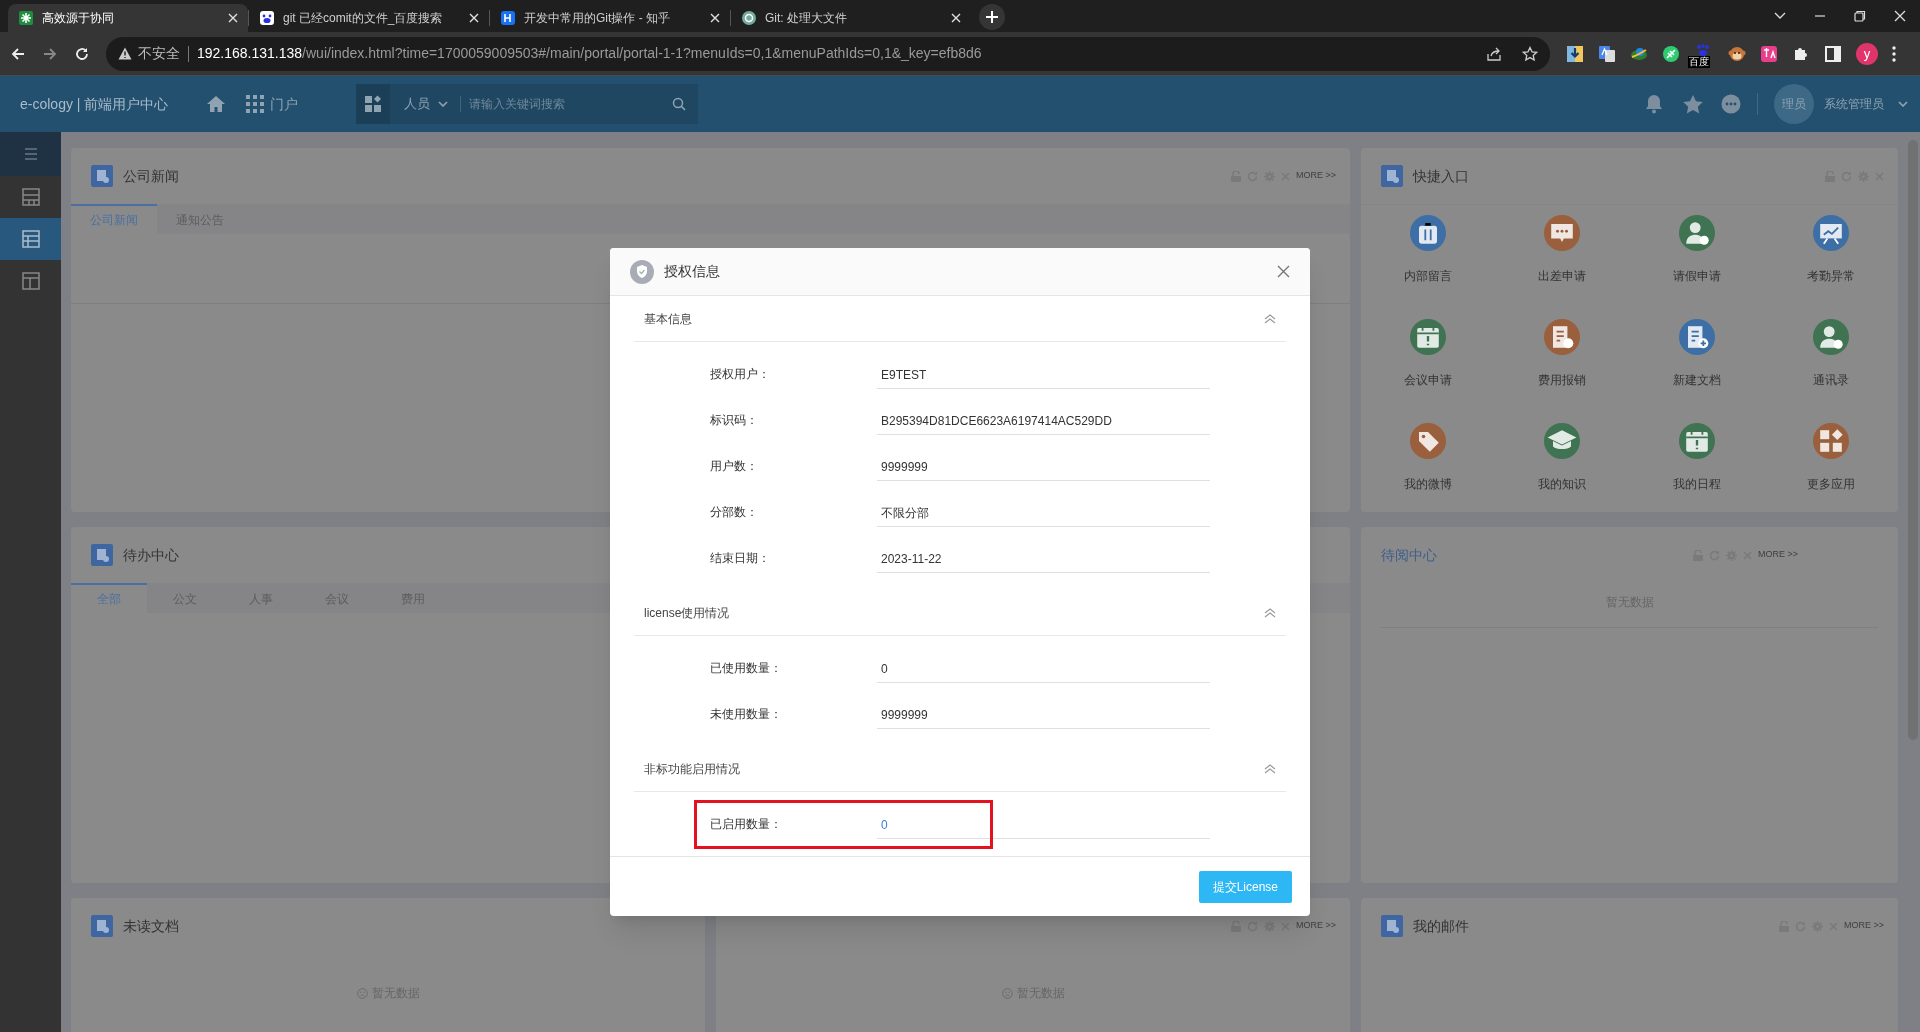 The image size is (1920, 1032). Describe the element at coordinates (1428, 380) in the screenshot. I see `shortcut-label: 会议申请` at that location.